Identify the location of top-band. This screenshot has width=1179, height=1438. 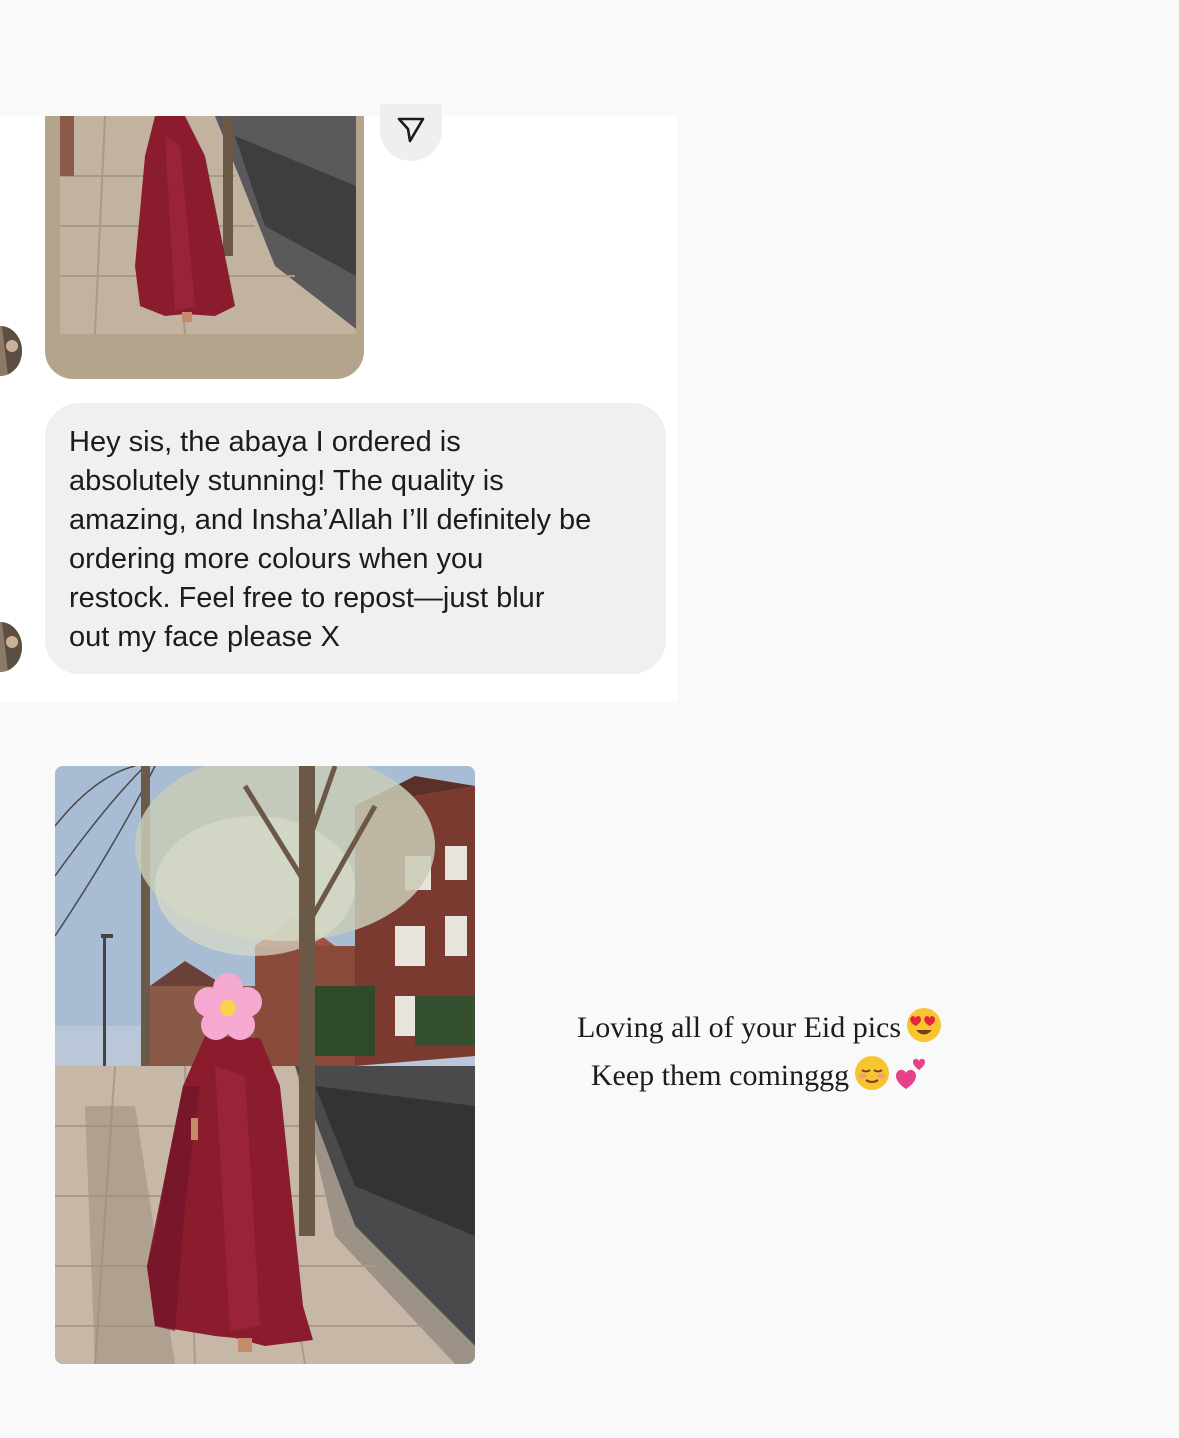
(589, 58).